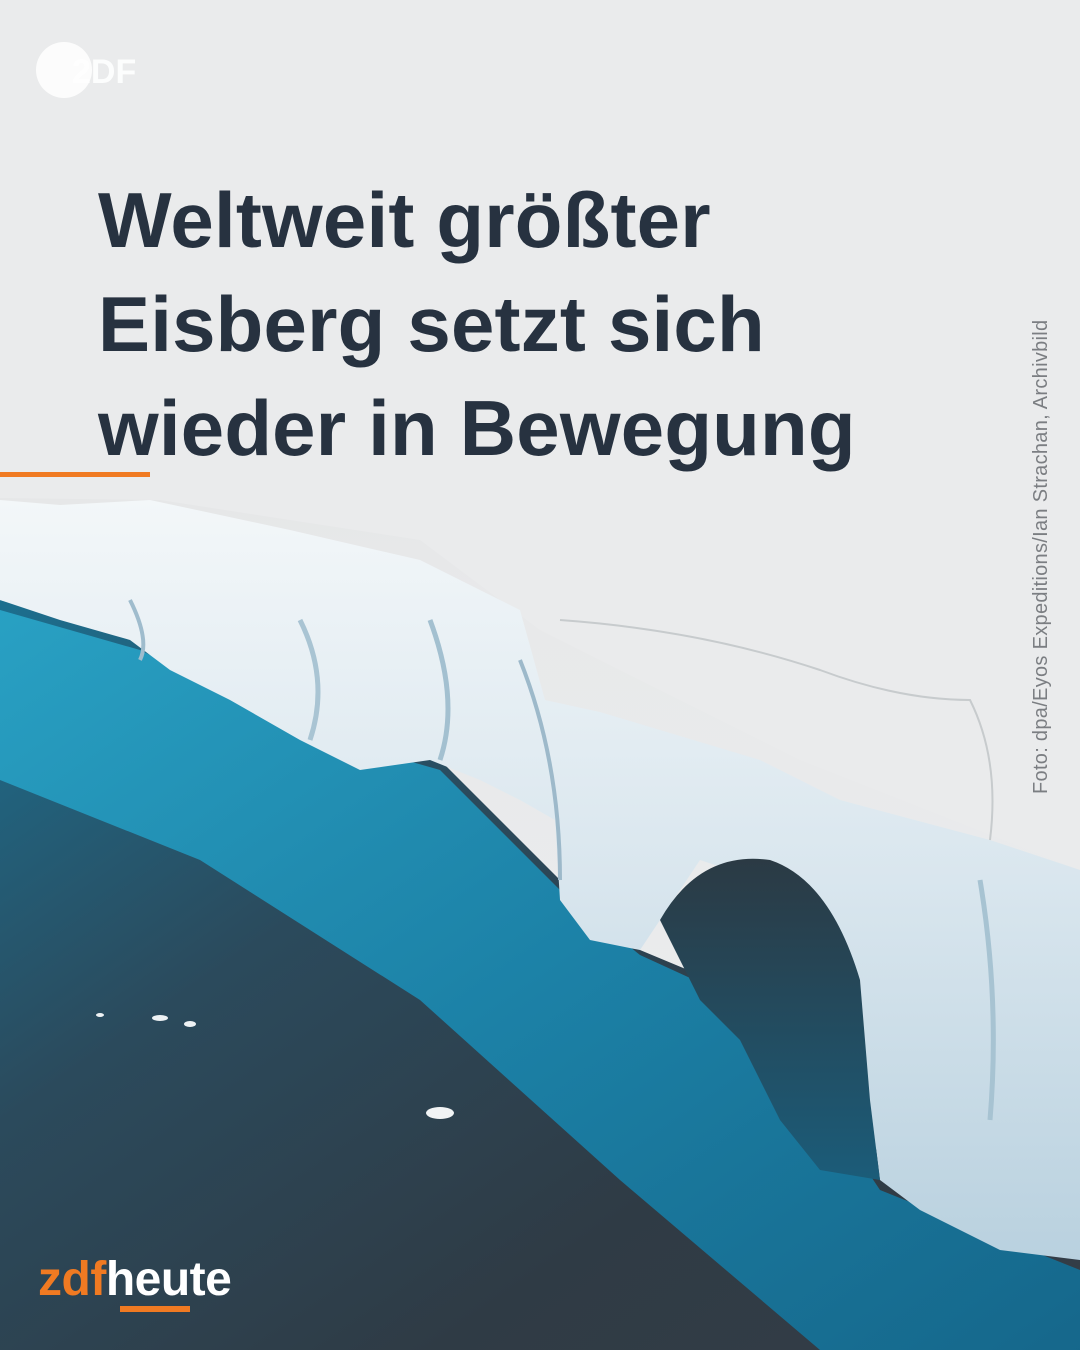  I want to click on zdf-logo-icon: 2DF, so click(86, 70).